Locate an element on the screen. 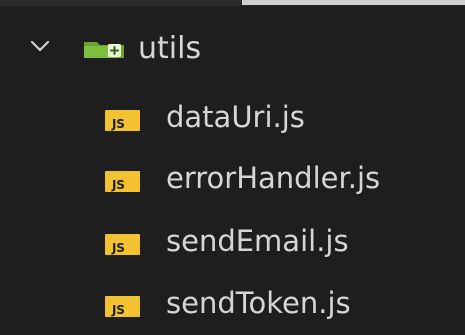  file-label: dataUri.js is located at coordinates (235, 117).